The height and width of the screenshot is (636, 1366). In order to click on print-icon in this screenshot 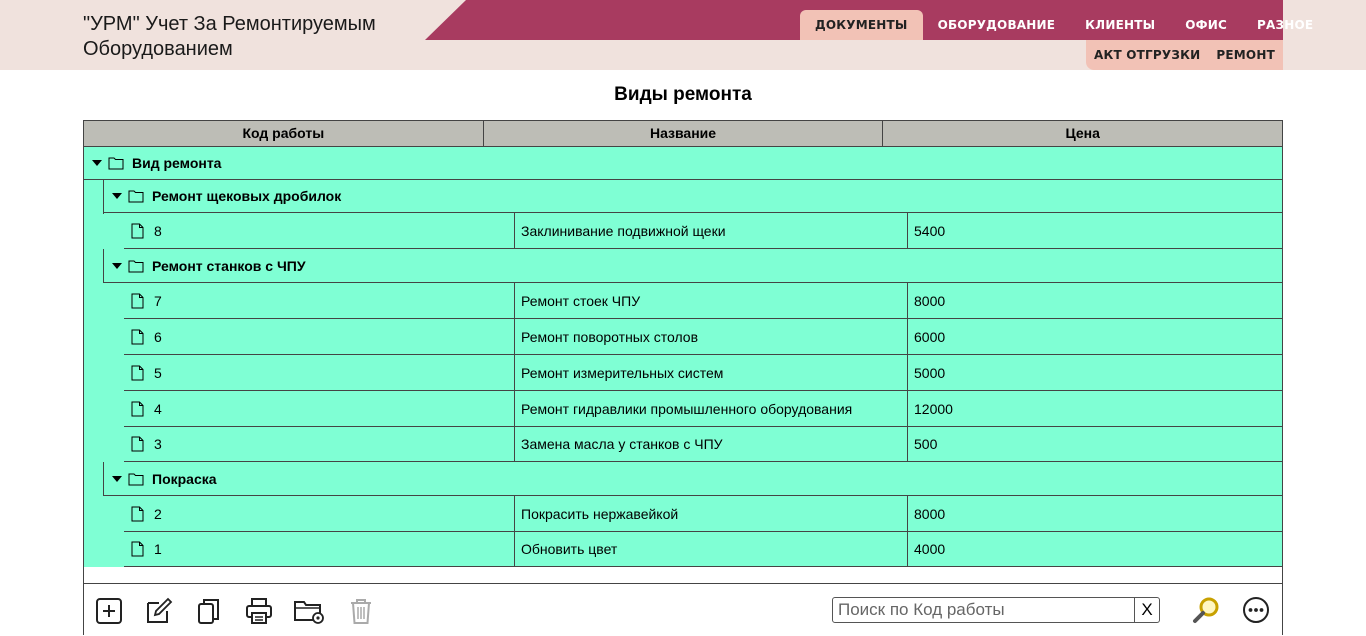, I will do `click(259, 611)`.